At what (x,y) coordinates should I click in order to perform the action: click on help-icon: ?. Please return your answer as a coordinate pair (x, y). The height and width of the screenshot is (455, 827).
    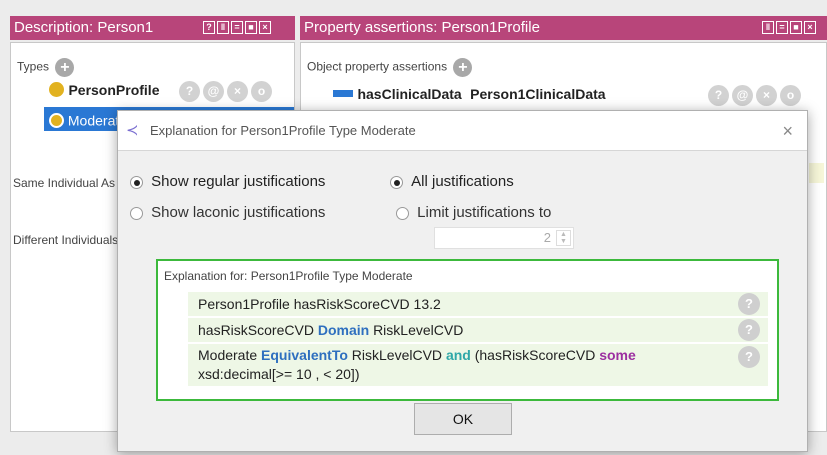
    Looking at the image, I should click on (209, 27).